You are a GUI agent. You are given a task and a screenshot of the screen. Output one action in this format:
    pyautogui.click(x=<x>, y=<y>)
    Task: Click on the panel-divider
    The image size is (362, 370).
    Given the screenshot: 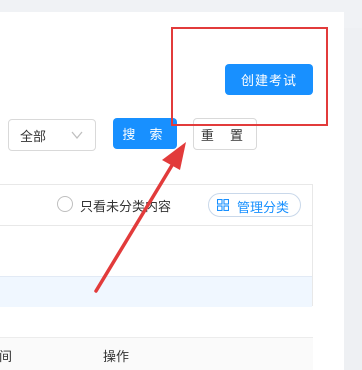 What is the action you would take?
    pyautogui.click(x=156, y=225)
    